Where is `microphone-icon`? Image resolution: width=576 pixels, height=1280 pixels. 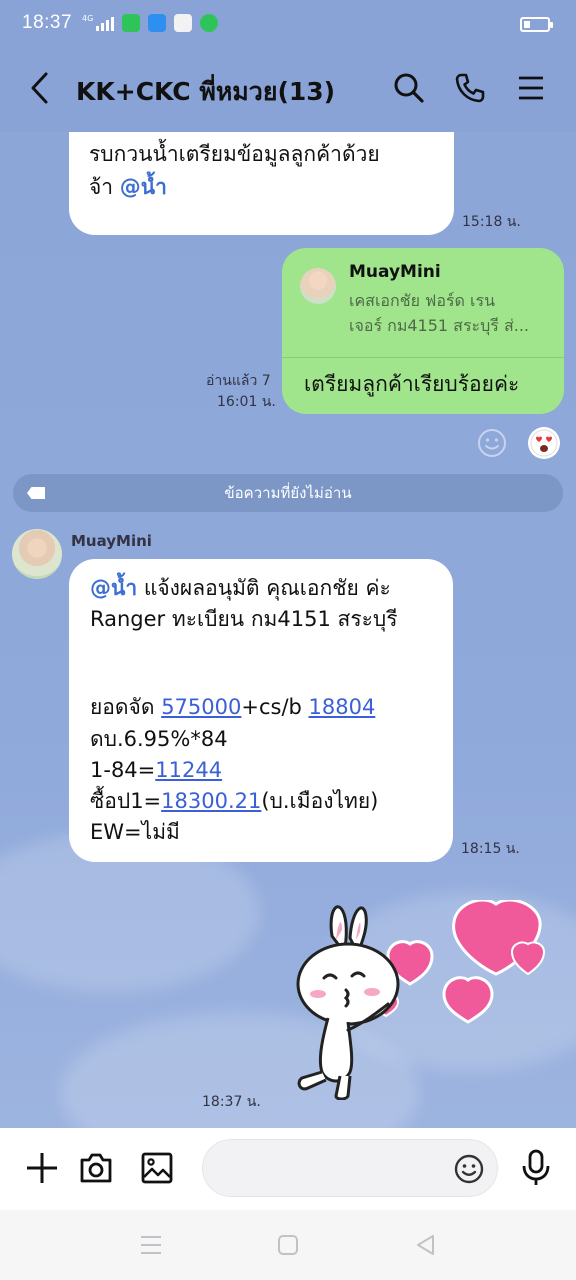 microphone-icon is located at coordinates (536, 1167).